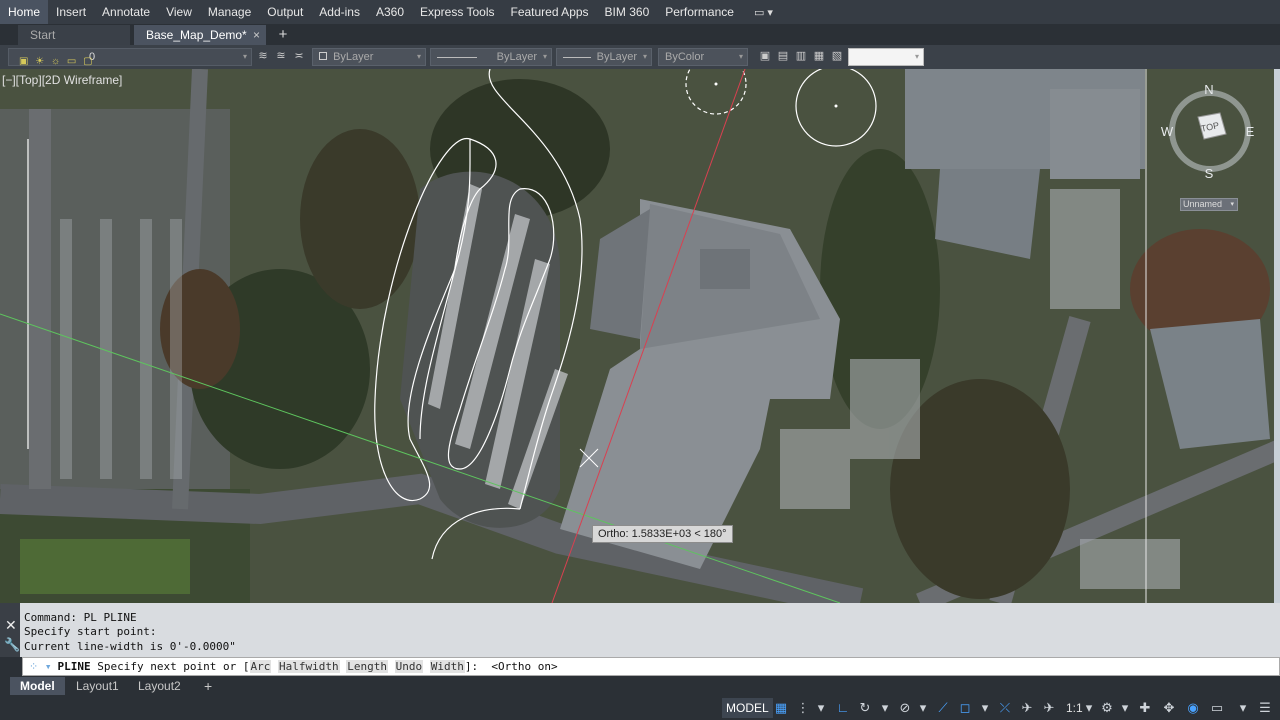  Describe the element at coordinates (1027, 708) in the screenshot. I see `annotation-visibility-icon: ✈` at that location.